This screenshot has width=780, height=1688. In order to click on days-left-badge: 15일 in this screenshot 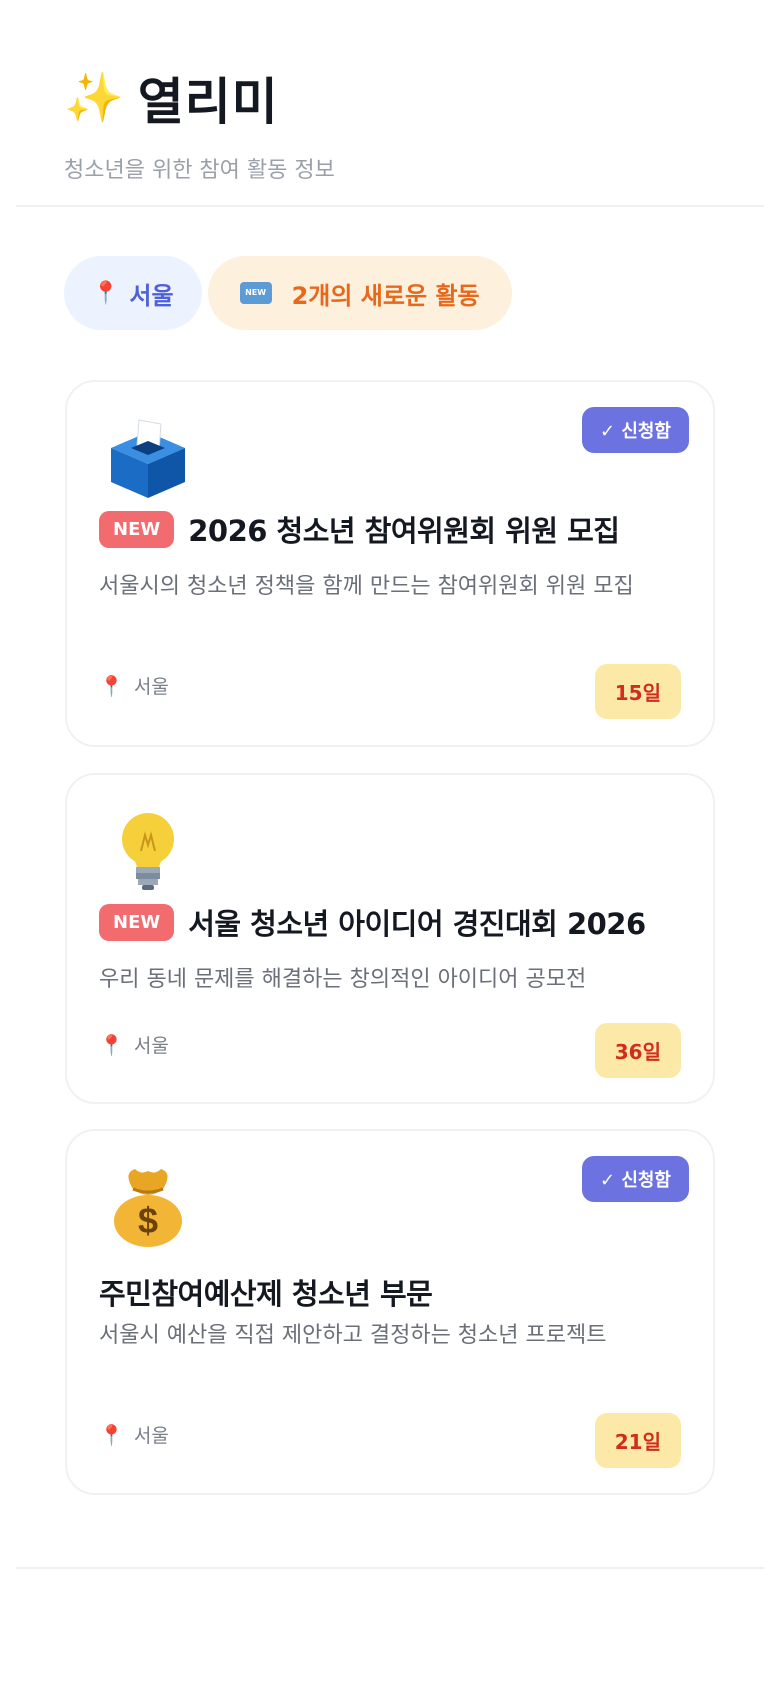, I will do `click(637, 691)`.